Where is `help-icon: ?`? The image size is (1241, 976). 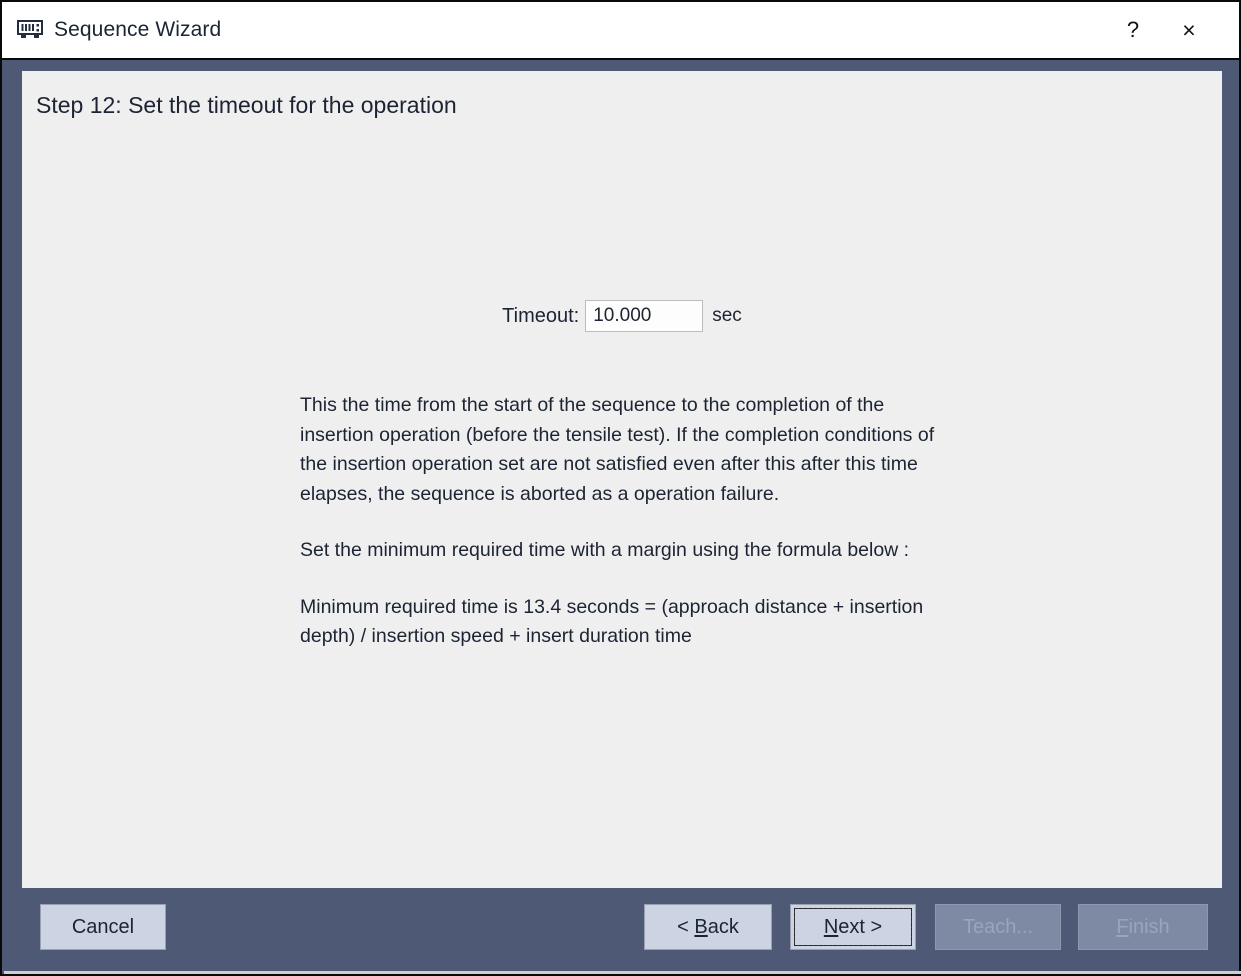 help-icon: ? is located at coordinates (1133, 30).